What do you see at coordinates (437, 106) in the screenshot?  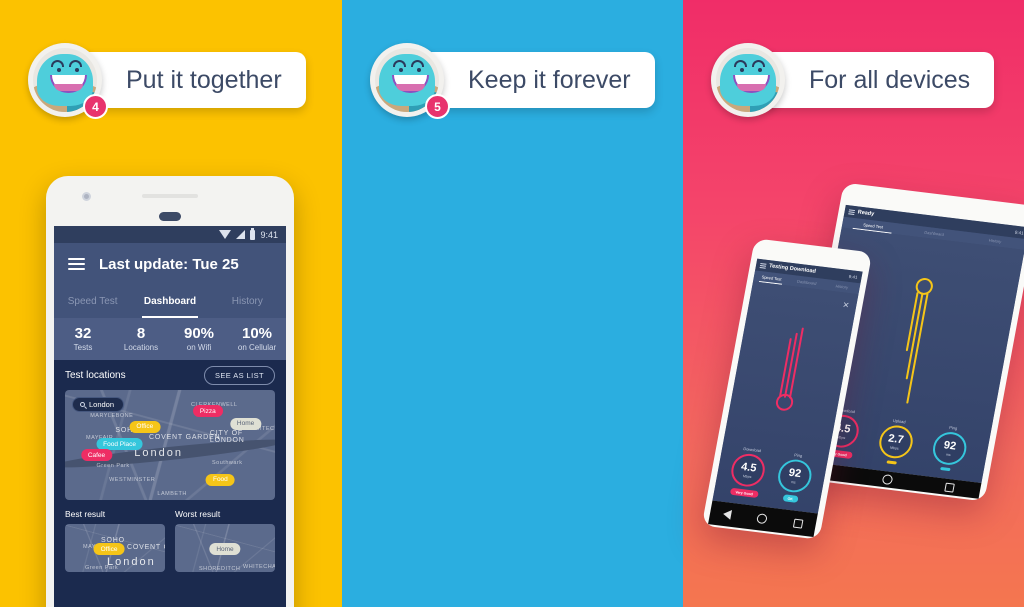 I see `banner-badge: 5` at bounding box center [437, 106].